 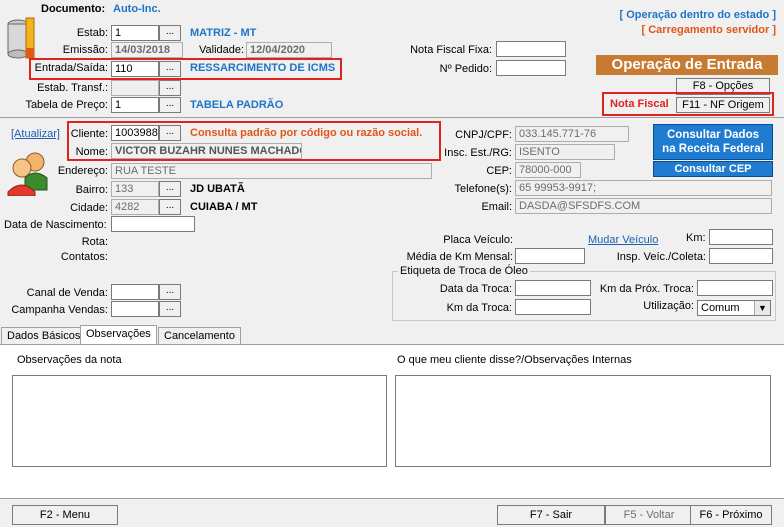 I want to click on canal-venda-label: Canal de Venda:, so click(x=67, y=293).